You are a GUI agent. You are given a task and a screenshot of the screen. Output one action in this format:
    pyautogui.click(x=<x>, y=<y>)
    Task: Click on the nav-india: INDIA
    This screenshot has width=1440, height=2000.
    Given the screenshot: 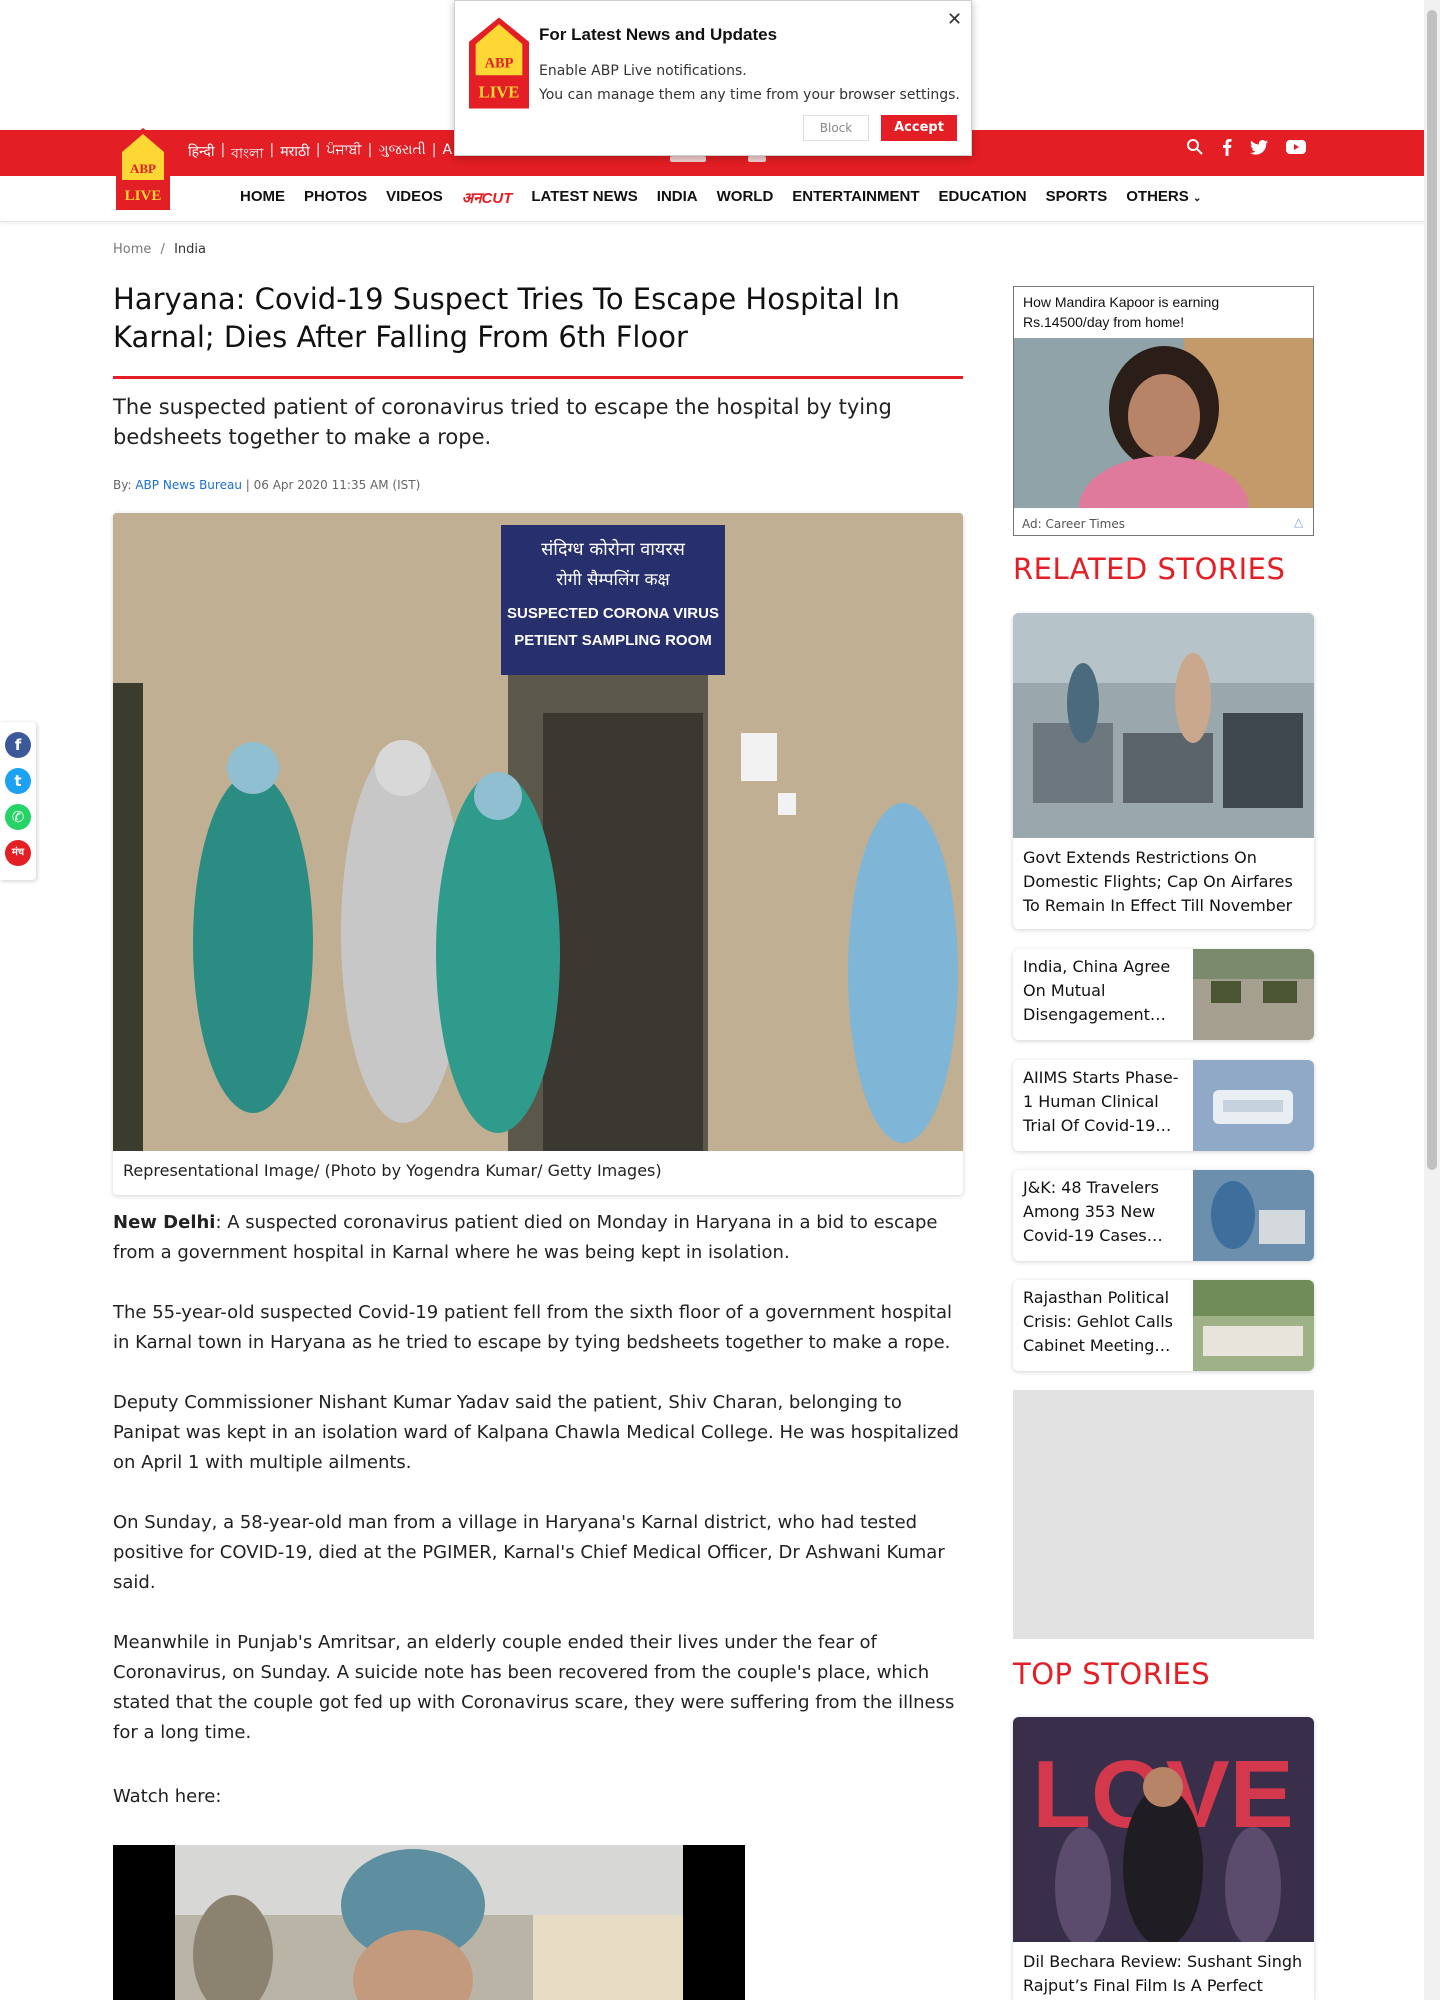 What is the action you would take?
    pyautogui.click(x=677, y=198)
    